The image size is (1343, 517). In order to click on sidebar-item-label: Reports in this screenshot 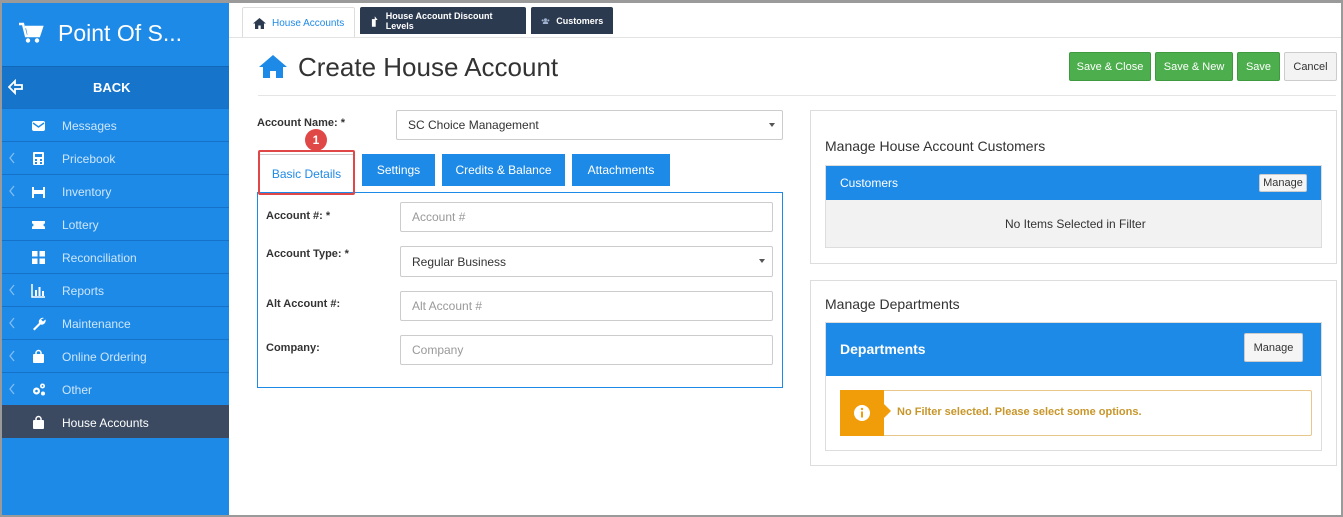, I will do `click(83, 291)`.